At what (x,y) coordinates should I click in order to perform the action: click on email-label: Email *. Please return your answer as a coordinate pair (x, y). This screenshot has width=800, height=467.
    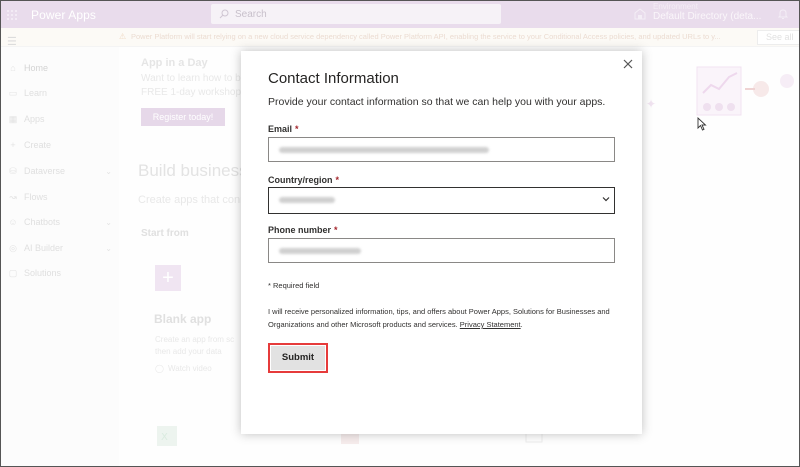
    Looking at the image, I should click on (283, 129).